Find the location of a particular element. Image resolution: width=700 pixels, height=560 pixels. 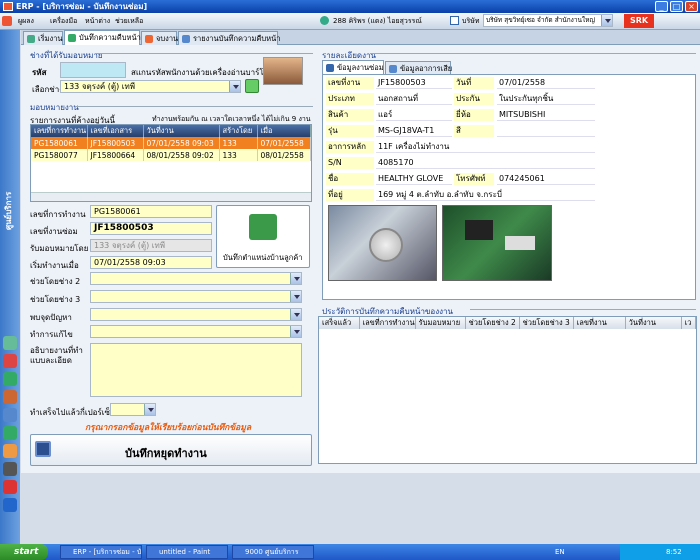

repair-no-field: JF15800503 is located at coordinates (151, 228).